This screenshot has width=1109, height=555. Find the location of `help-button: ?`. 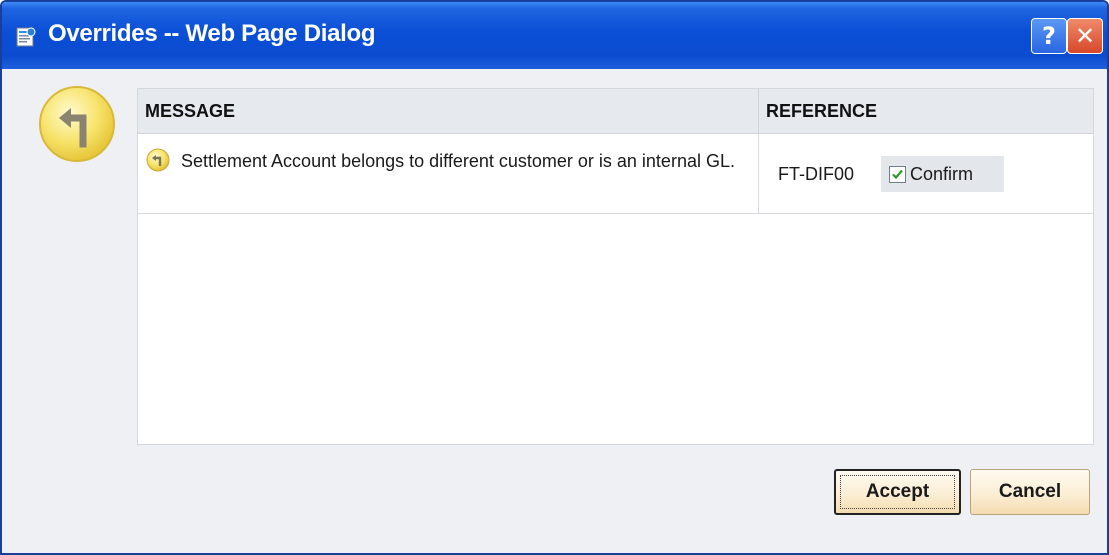

help-button: ? is located at coordinates (1049, 36).